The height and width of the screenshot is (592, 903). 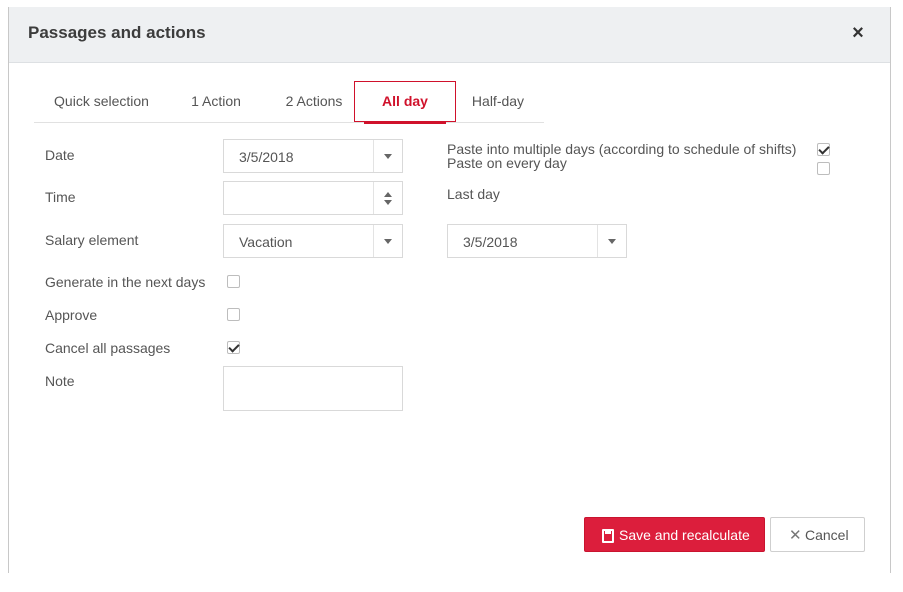 What do you see at coordinates (823, 168) in the screenshot?
I see `paste-every-day-checkbox` at bounding box center [823, 168].